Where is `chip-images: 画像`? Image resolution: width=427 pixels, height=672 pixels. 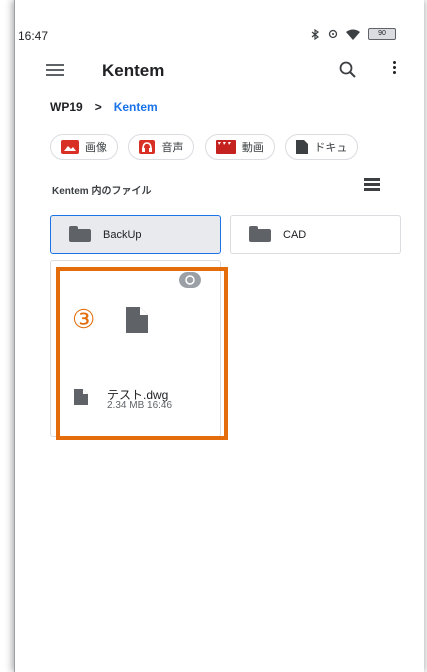
chip-images: 画像 is located at coordinates (84, 147).